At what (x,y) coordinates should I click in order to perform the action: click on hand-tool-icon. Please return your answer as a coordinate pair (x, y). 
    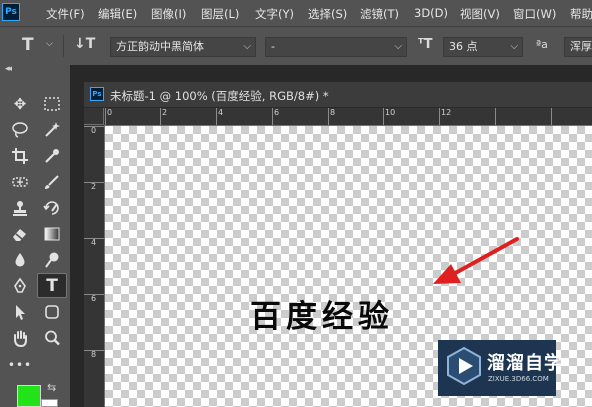
    Looking at the image, I should click on (20, 337).